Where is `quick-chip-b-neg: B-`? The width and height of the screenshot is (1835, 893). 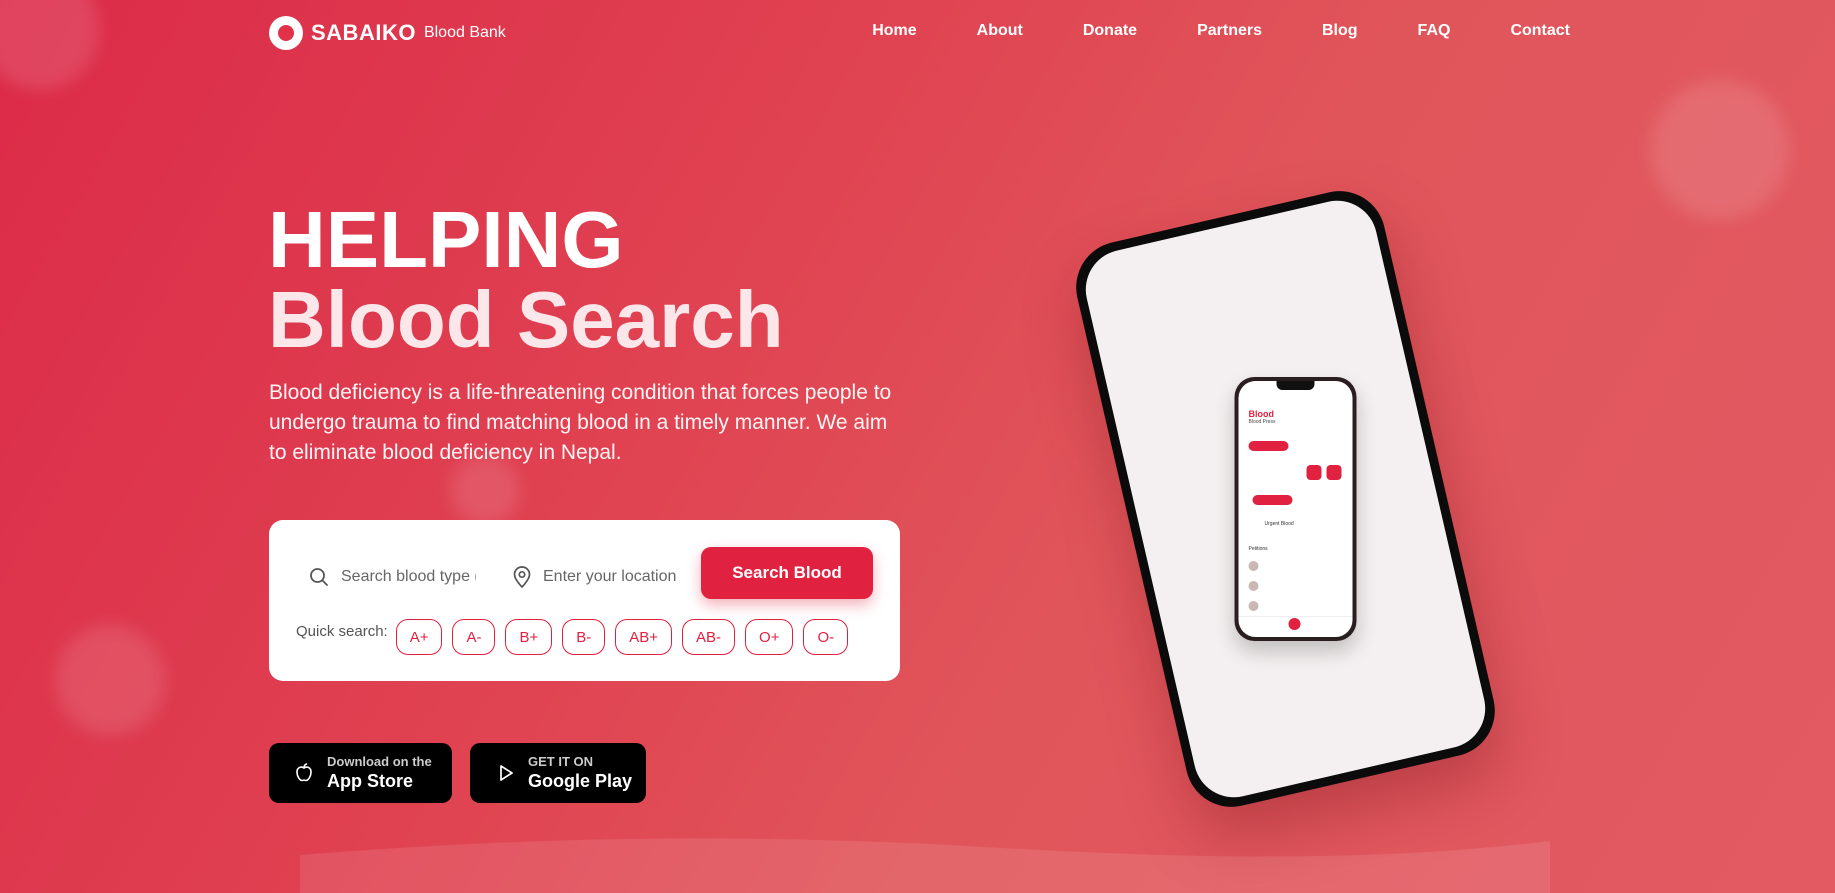 quick-chip-b-neg: B- is located at coordinates (584, 637).